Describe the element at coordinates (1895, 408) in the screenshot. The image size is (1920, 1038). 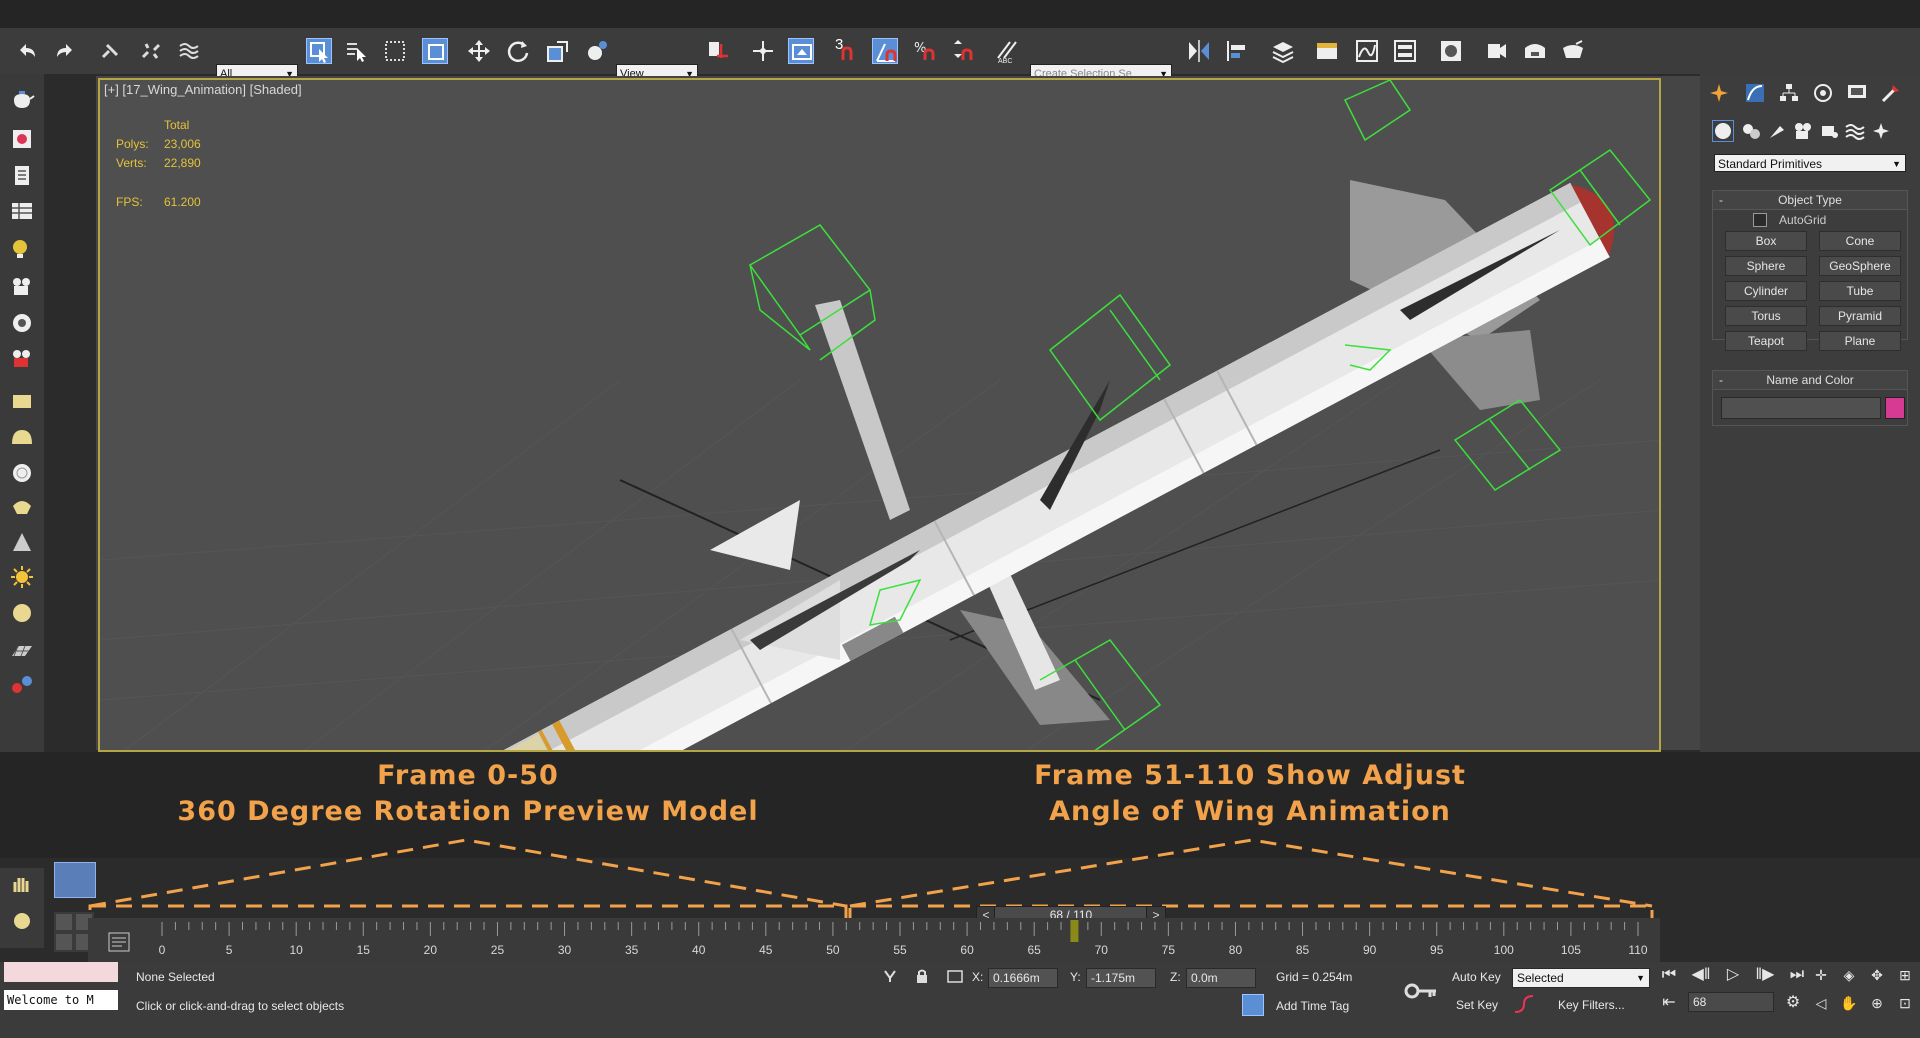
I see `object-color-swatch` at that location.